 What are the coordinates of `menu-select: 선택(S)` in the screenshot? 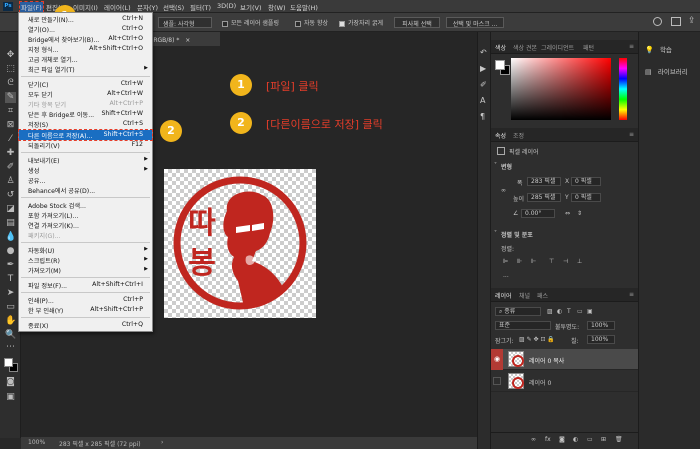 It's located at (173, 7).